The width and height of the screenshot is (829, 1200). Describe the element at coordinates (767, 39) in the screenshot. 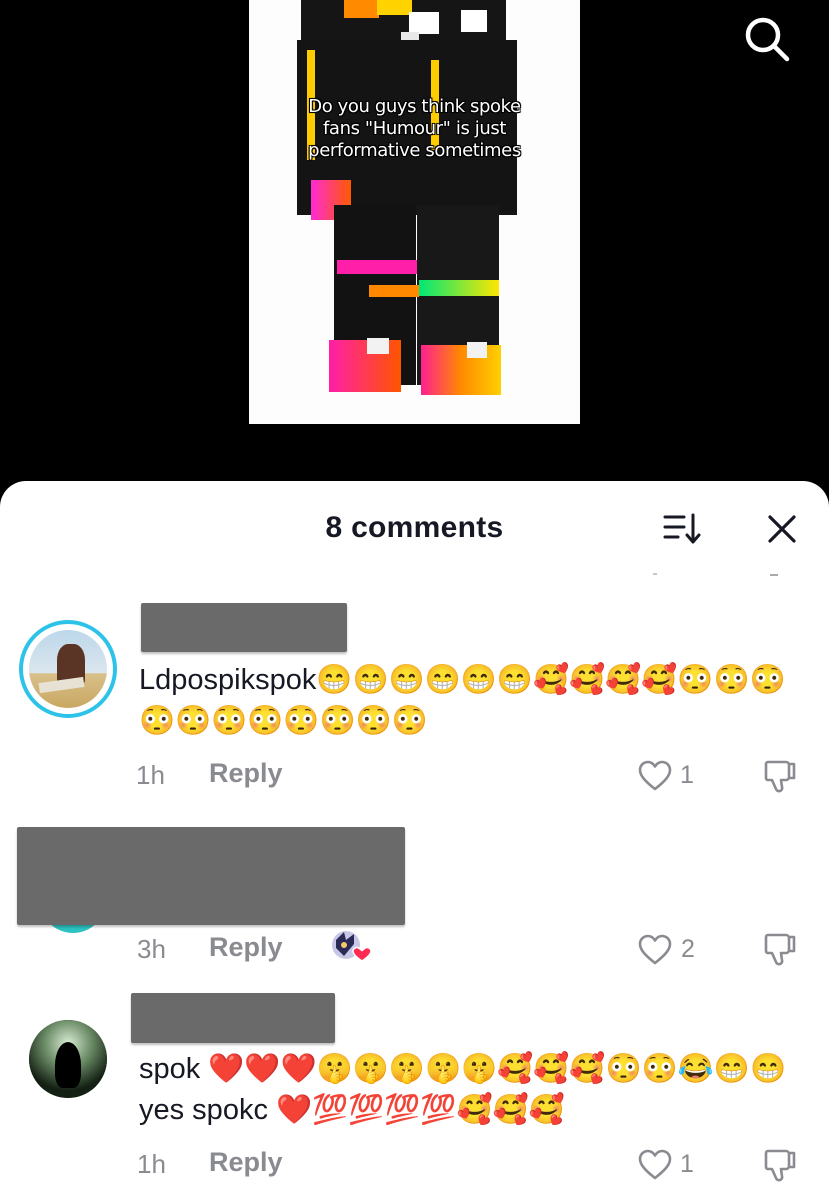

I see `search-icon` at that location.